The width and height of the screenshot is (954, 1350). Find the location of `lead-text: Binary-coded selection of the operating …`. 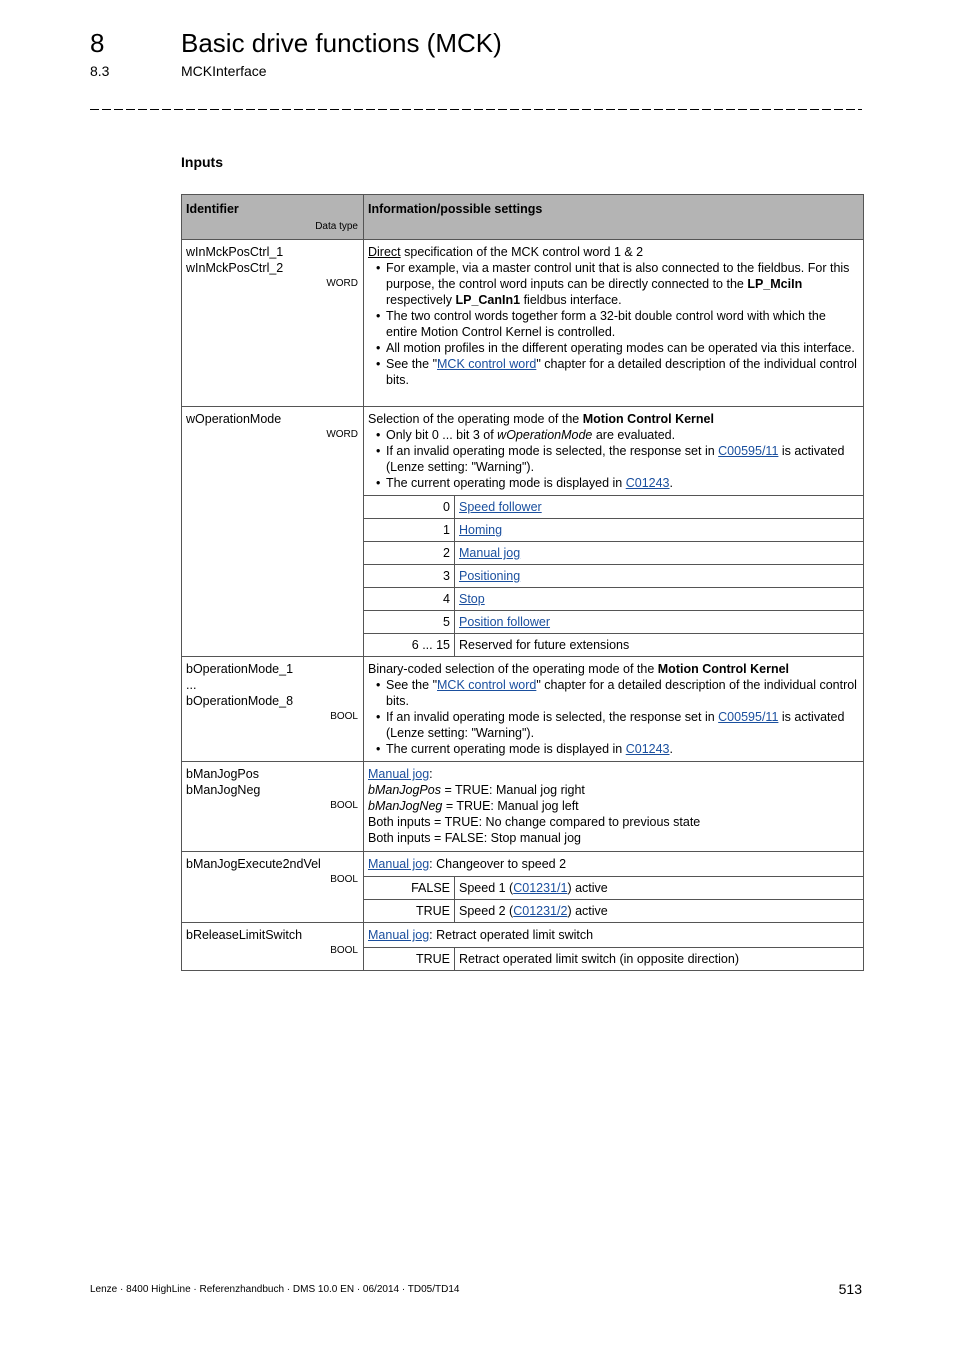

lead-text: Binary-coded selection of the operating … is located at coordinates (513, 669).